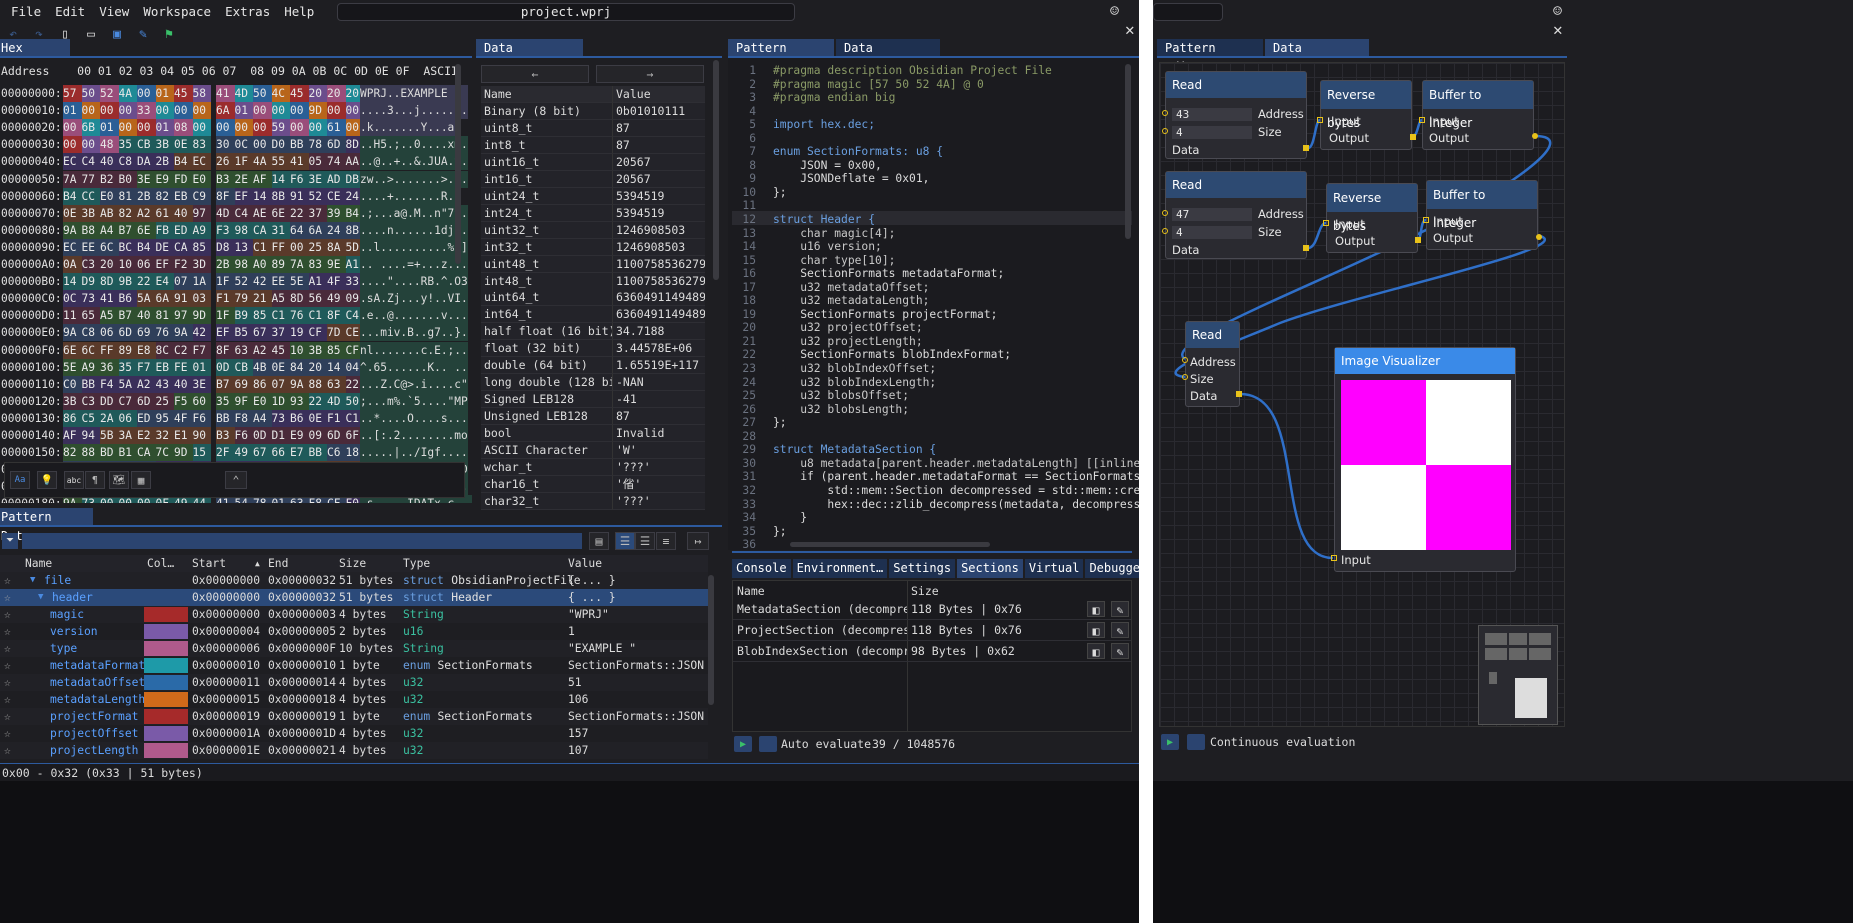 The image size is (1853, 923). I want to click on col-name: Name, so click(38, 563).